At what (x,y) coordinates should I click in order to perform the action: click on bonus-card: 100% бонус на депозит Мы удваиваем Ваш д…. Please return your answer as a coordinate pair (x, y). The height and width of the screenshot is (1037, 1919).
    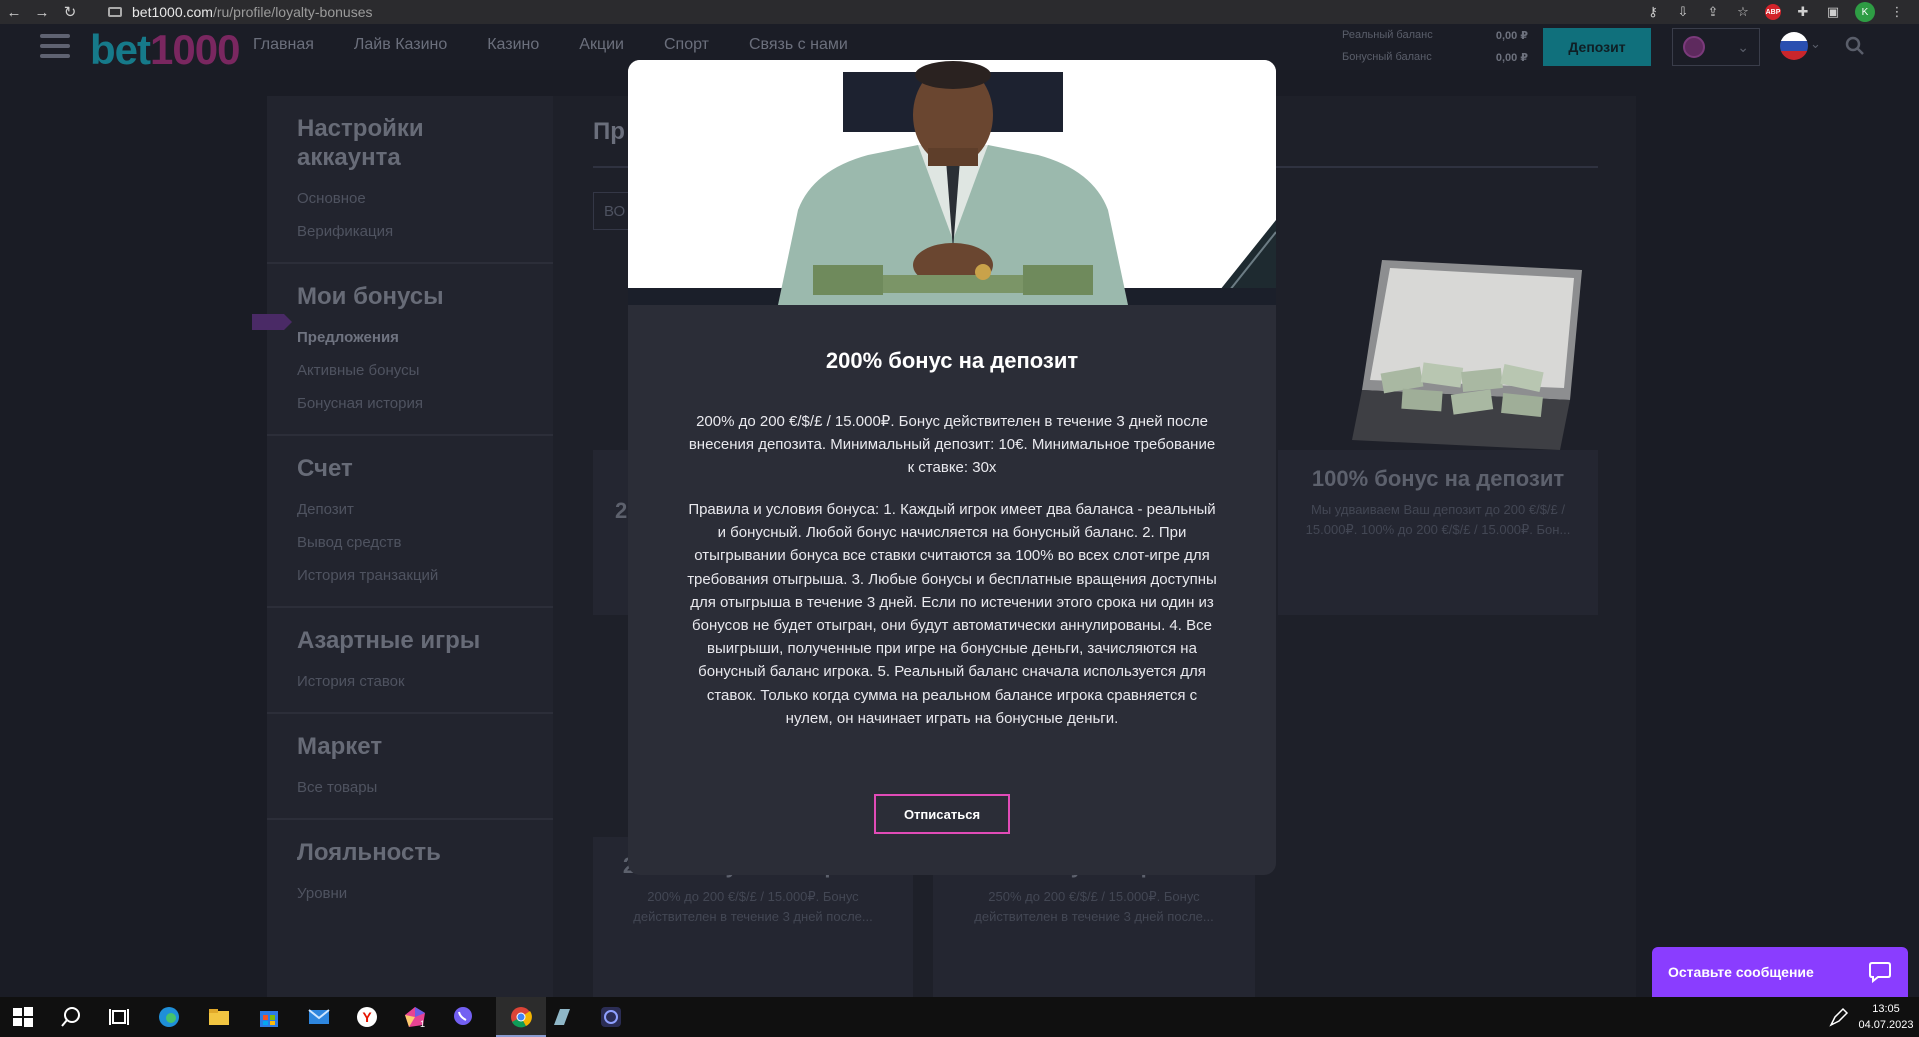
    Looking at the image, I should click on (1438, 532).